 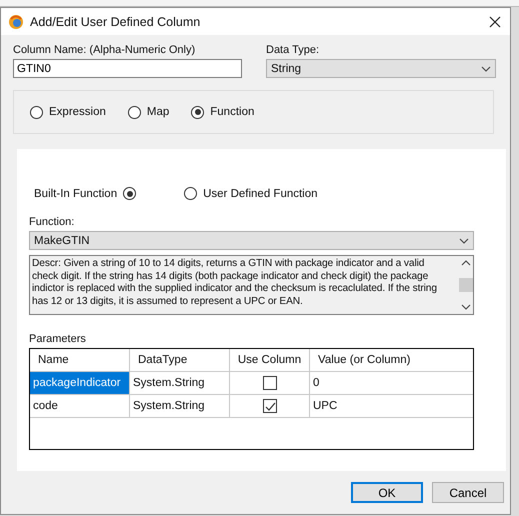 I want to click on radio-label: Function, so click(x=232, y=112).